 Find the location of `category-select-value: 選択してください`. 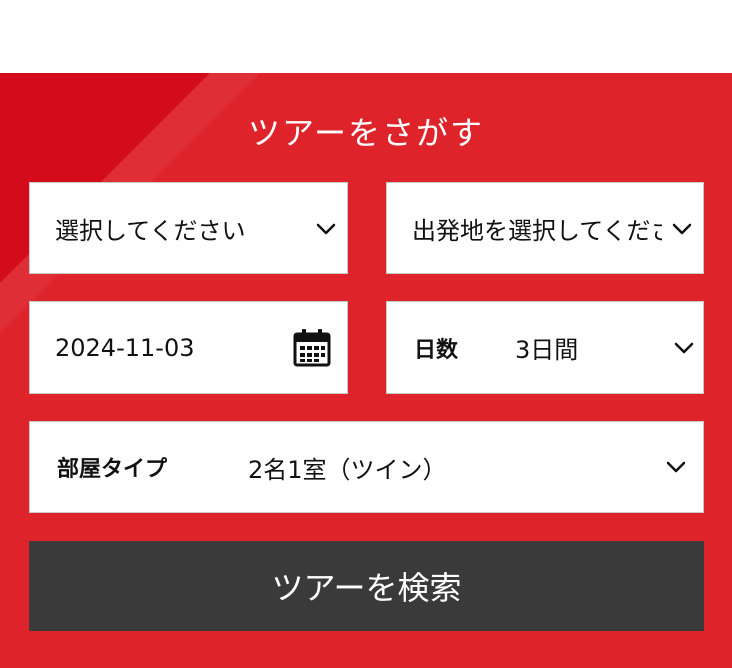

category-select-value: 選択してください is located at coordinates (150, 230).